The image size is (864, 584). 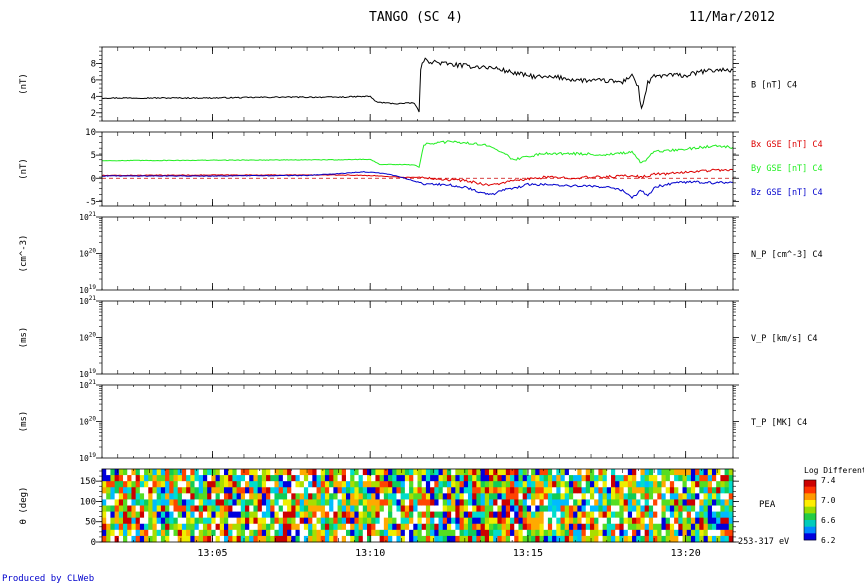 I want to click on x-tick-label: 13:05, so click(x=212, y=553).